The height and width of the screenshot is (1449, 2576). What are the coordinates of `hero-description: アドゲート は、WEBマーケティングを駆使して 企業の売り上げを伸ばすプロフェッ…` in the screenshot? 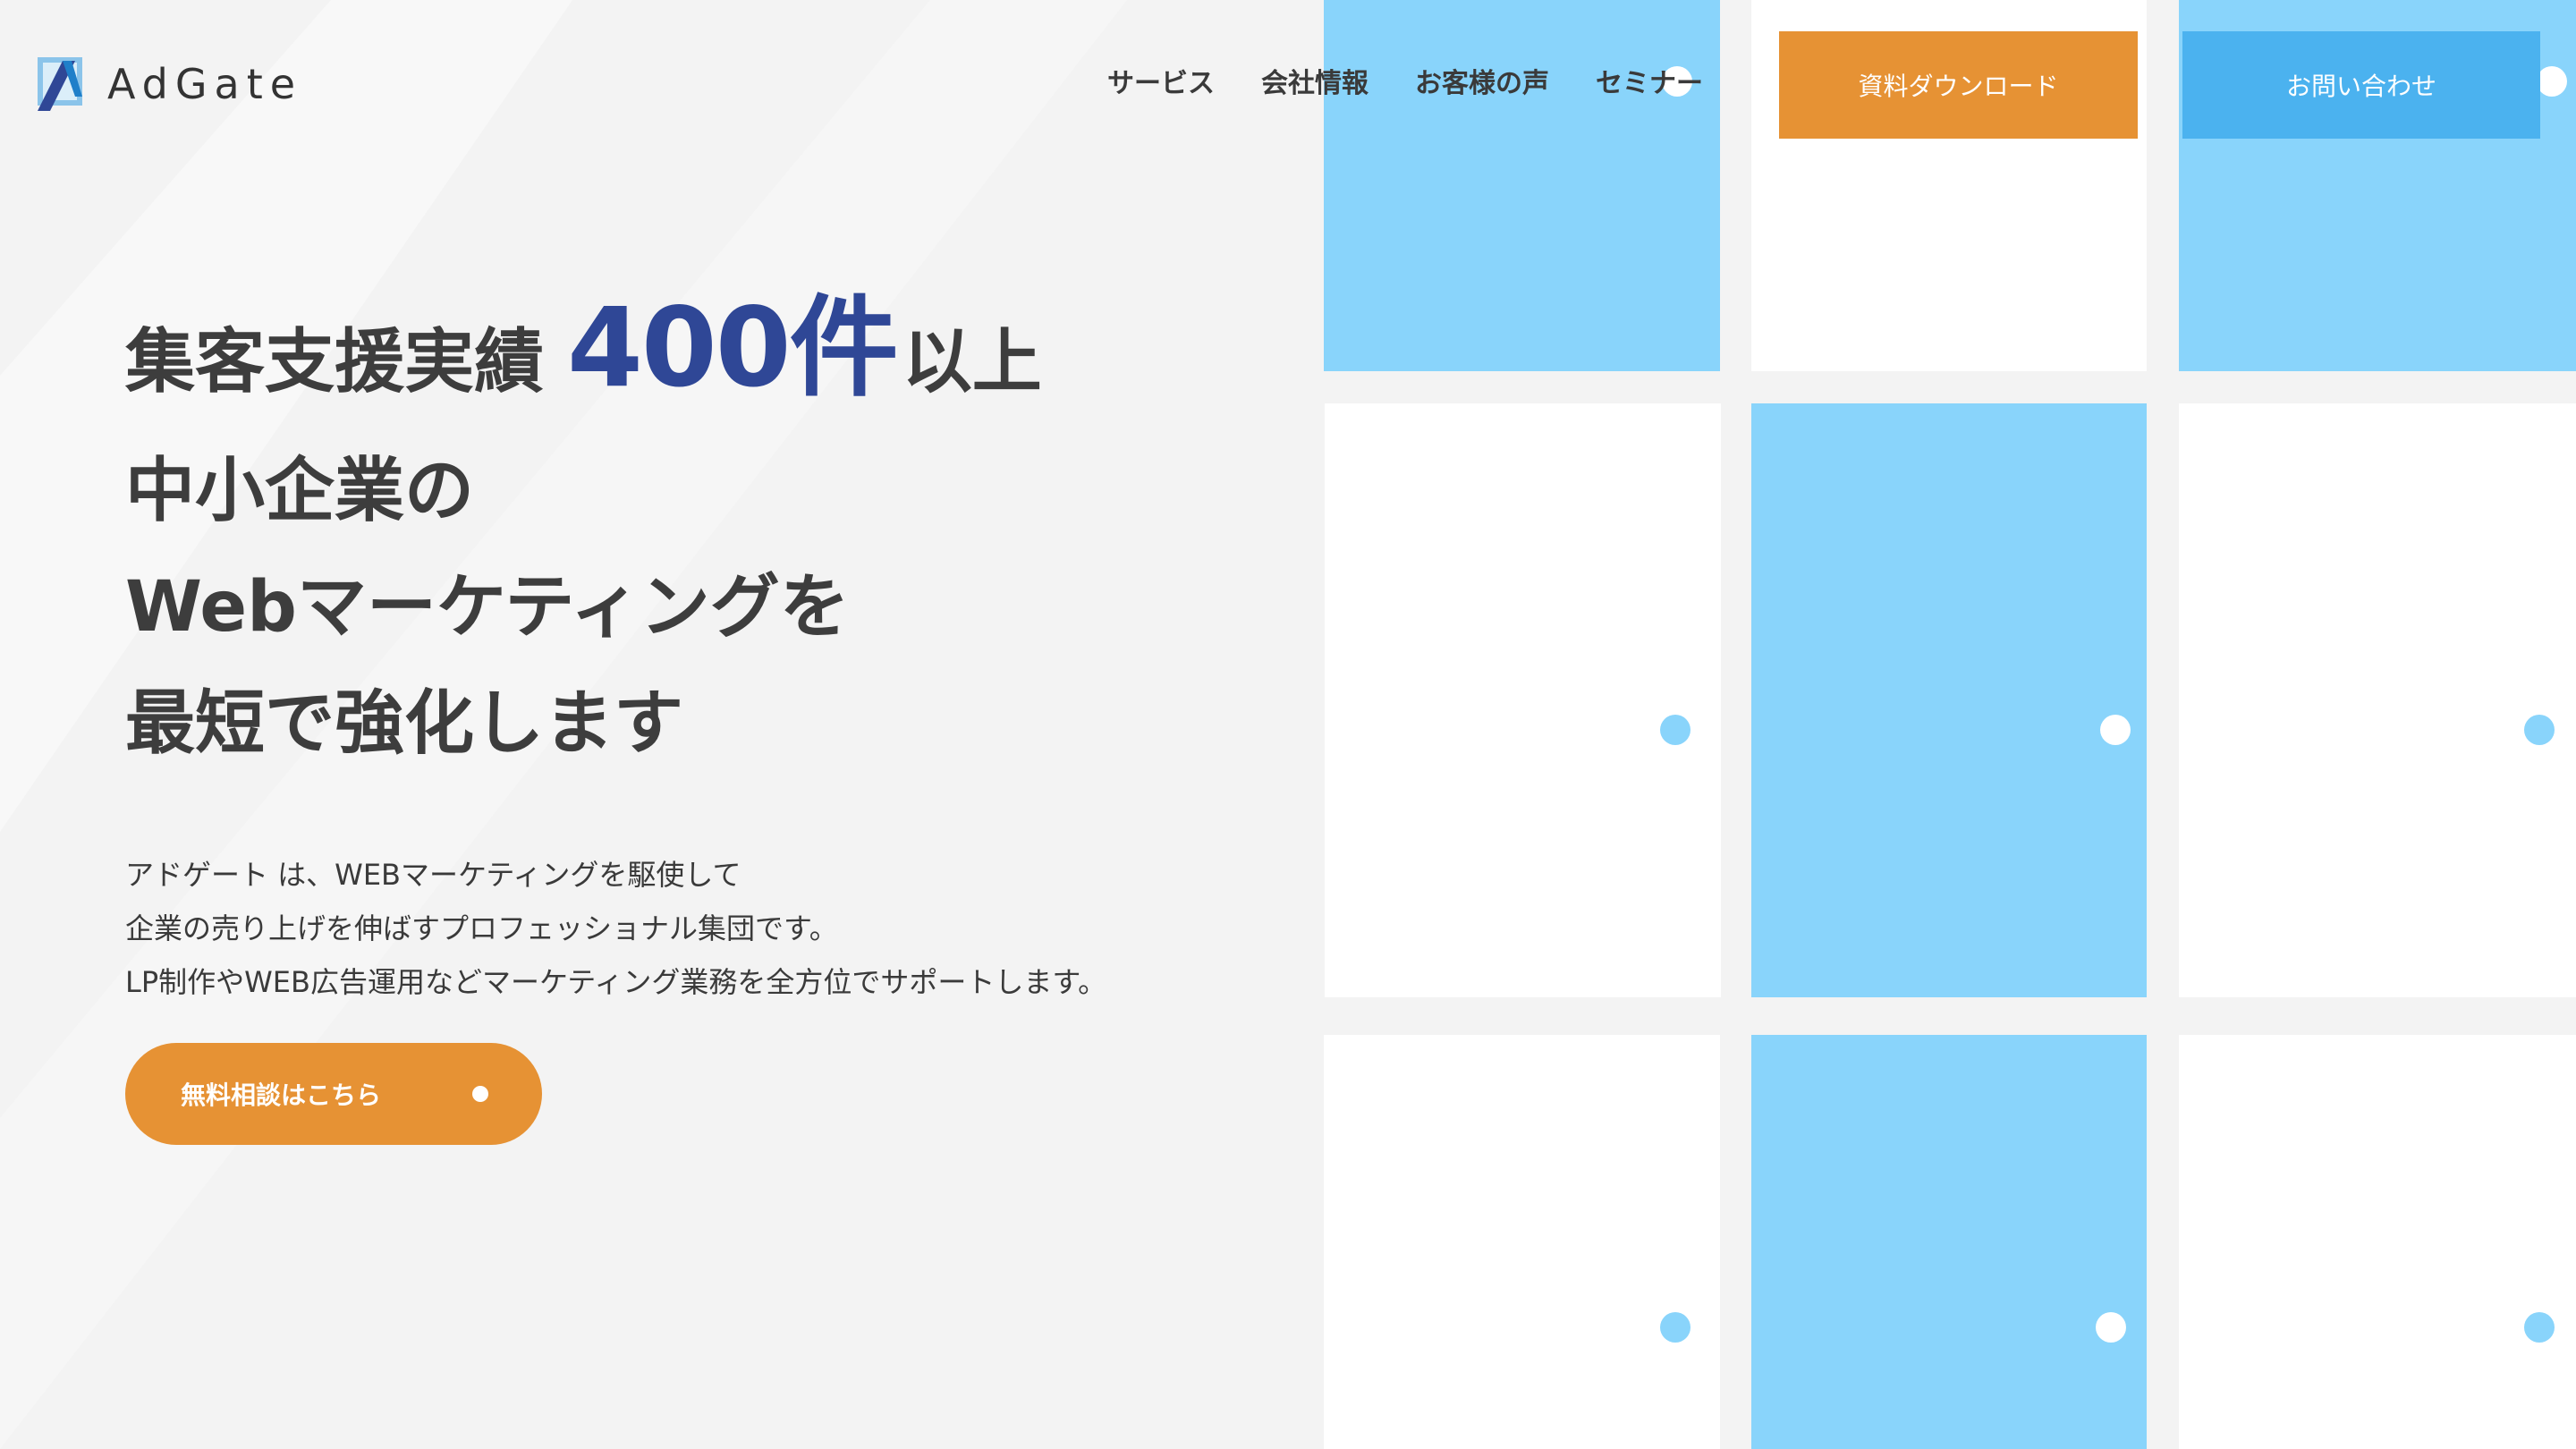 It's located at (615, 928).